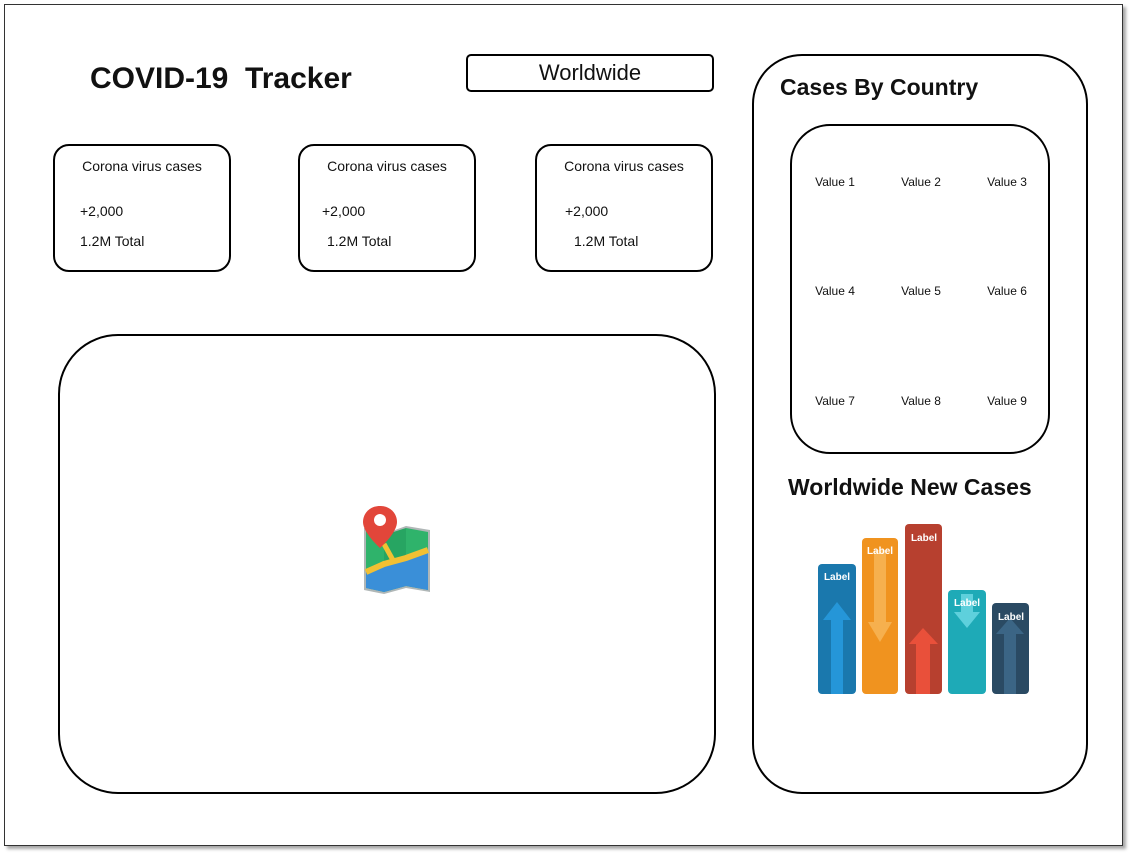  I want to click on country-value: Value 4, so click(835, 291).